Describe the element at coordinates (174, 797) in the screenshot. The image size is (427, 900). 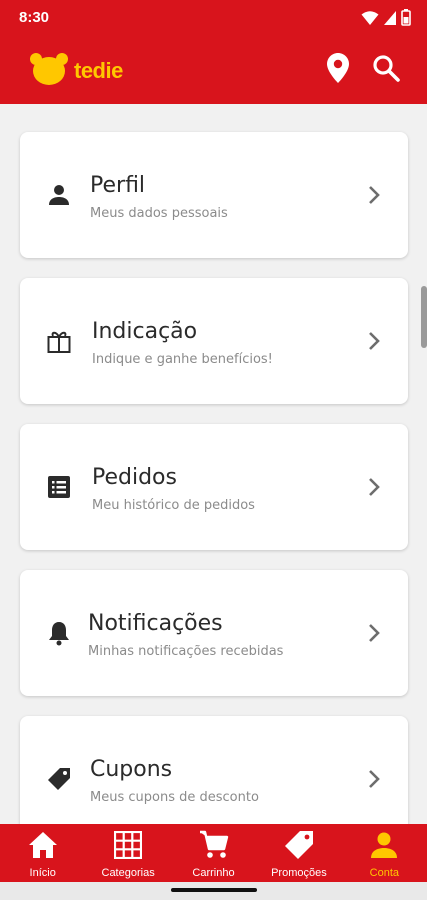
I see `menu-card-subtitle: Meus cupons de desconto` at that location.